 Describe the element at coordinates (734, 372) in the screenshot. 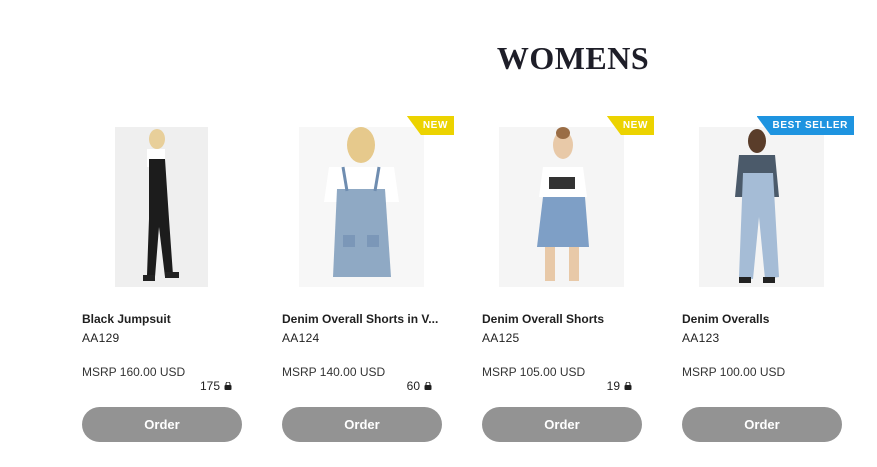

I see `product-msrp: MSRP 100.00 USD` at that location.